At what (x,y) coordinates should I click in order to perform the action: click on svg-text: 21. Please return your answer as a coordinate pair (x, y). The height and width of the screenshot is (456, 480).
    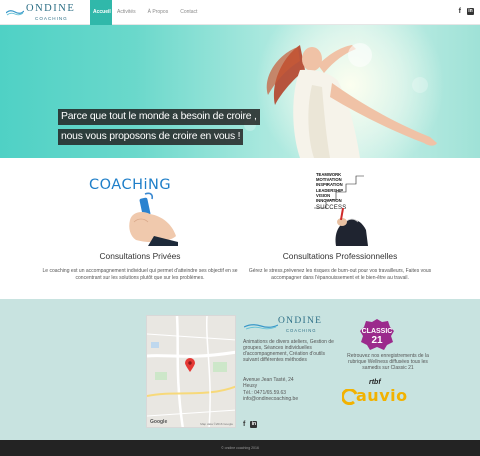
    Looking at the image, I should click on (377, 340).